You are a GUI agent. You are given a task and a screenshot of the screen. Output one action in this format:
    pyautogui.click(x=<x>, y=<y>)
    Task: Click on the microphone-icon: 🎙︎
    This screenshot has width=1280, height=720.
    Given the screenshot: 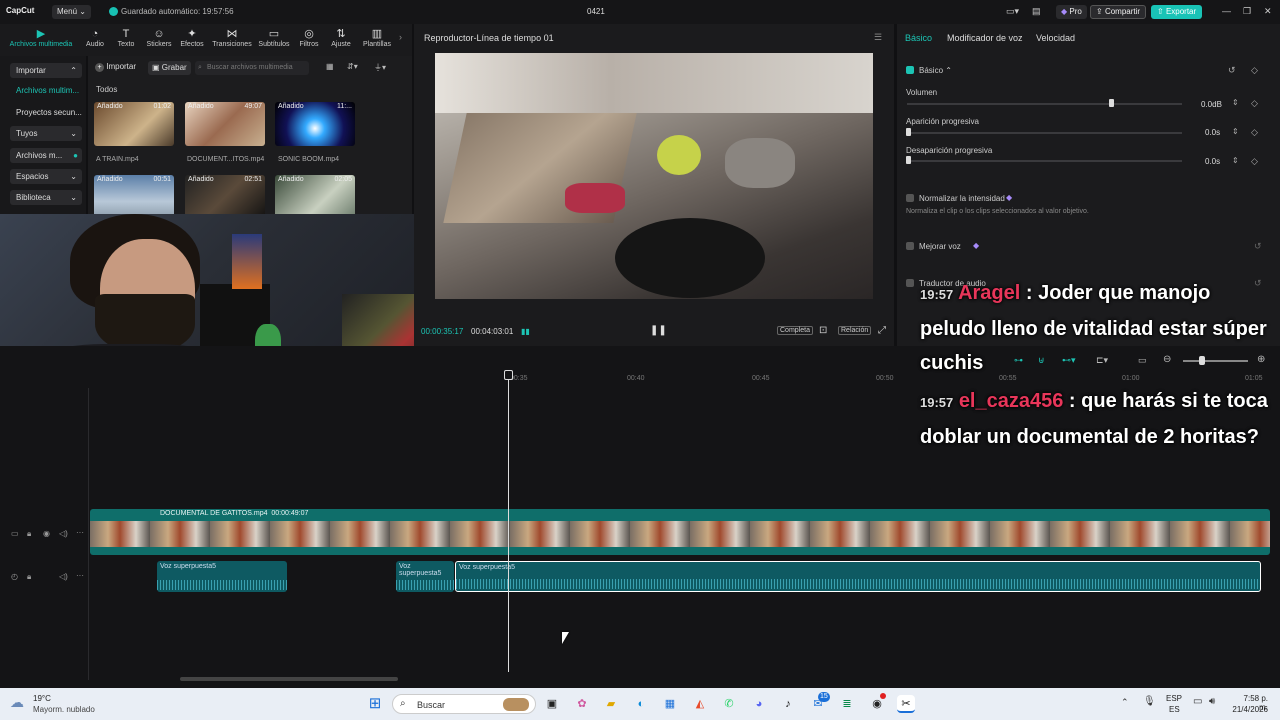 What is the action you would take?
    pyautogui.click(x=1149, y=701)
    